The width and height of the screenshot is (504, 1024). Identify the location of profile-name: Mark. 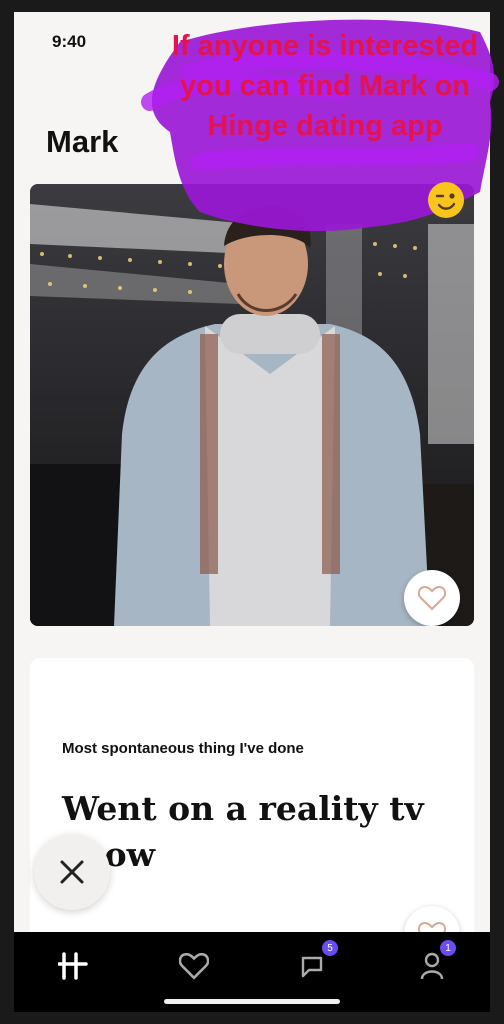
(82, 141).